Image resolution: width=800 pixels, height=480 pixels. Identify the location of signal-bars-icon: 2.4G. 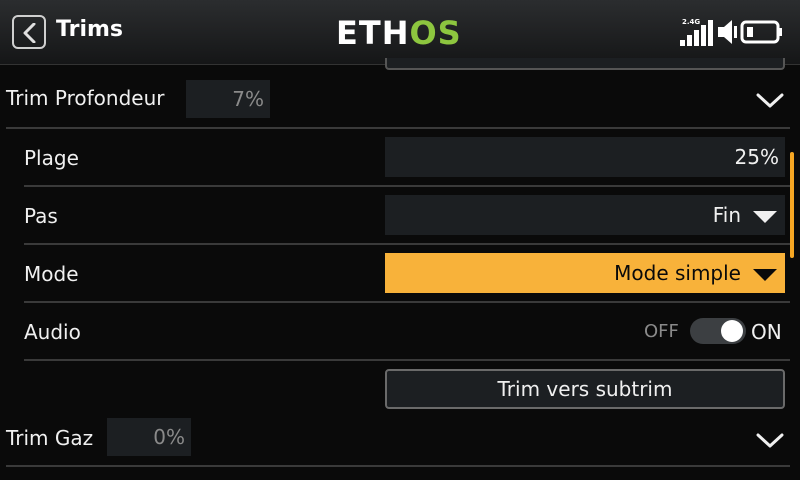
(696, 32).